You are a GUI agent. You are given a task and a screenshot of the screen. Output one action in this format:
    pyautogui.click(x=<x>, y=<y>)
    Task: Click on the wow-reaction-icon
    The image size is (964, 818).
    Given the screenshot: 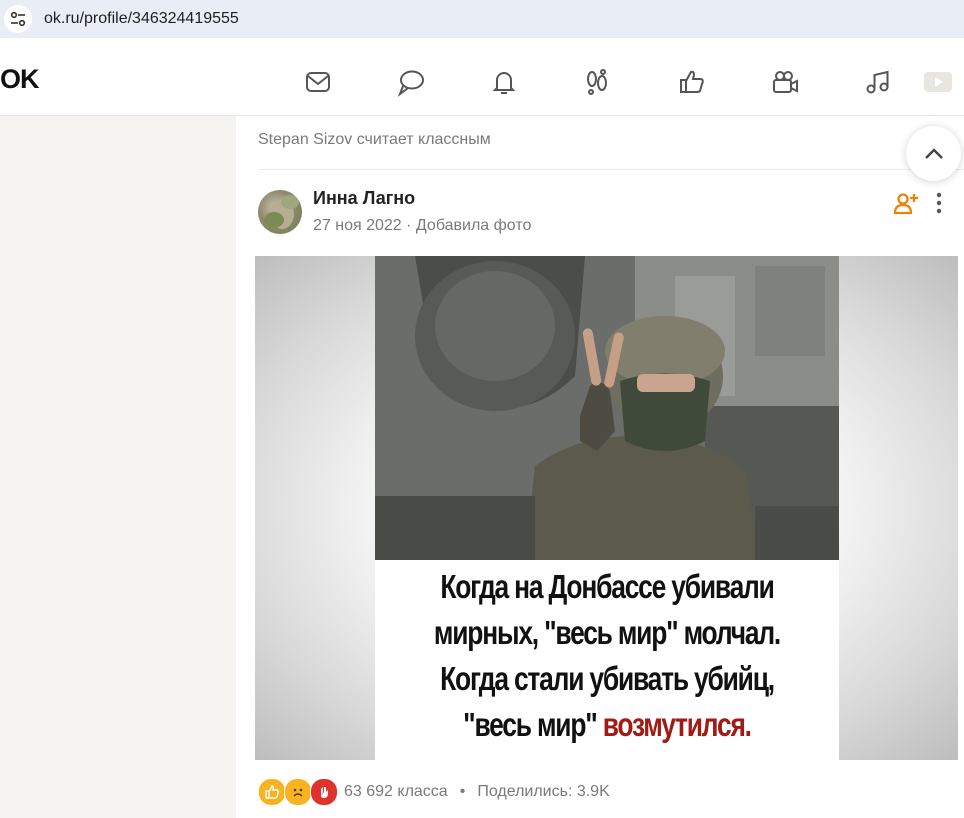 What is the action you would take?
    pyautogui.click(x=324, y=792)
    